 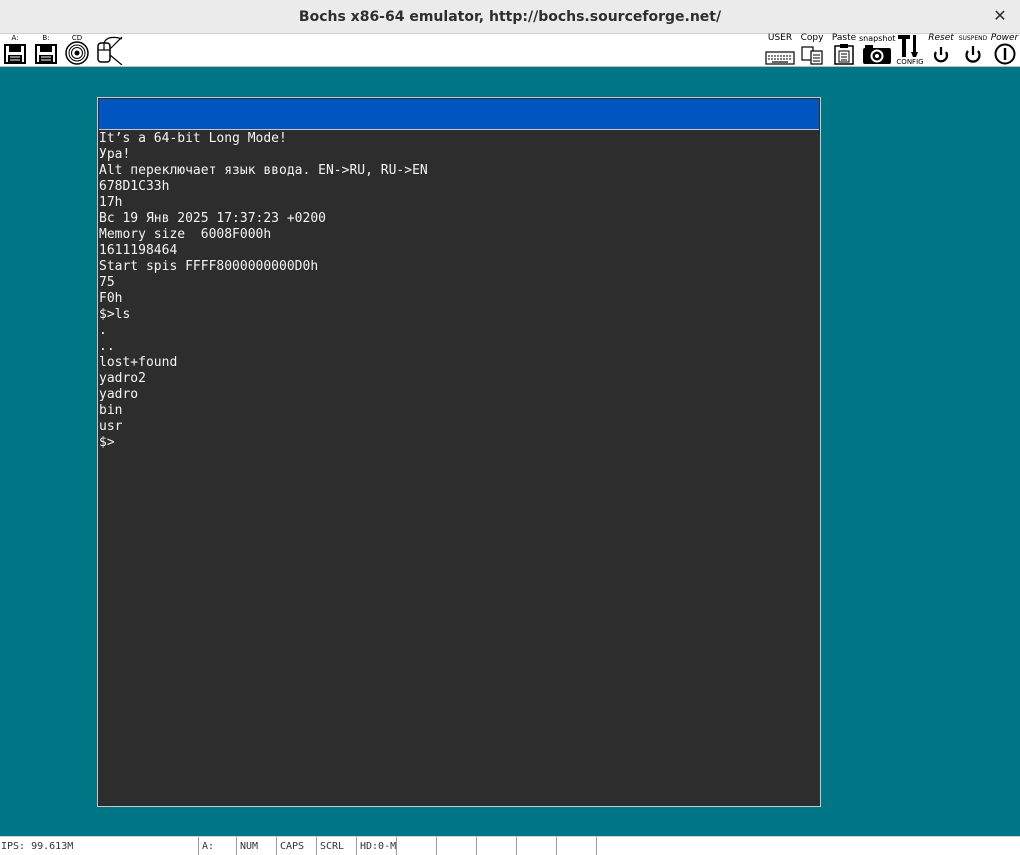 I want to click on reset-button: Reset, so click(x=941, y=50).